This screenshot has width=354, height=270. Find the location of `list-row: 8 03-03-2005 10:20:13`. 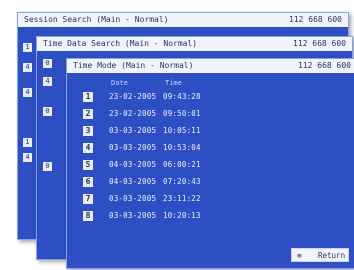

list-row: 8 03-03-2005 10:20:13 is located at coordinates (210, 217).